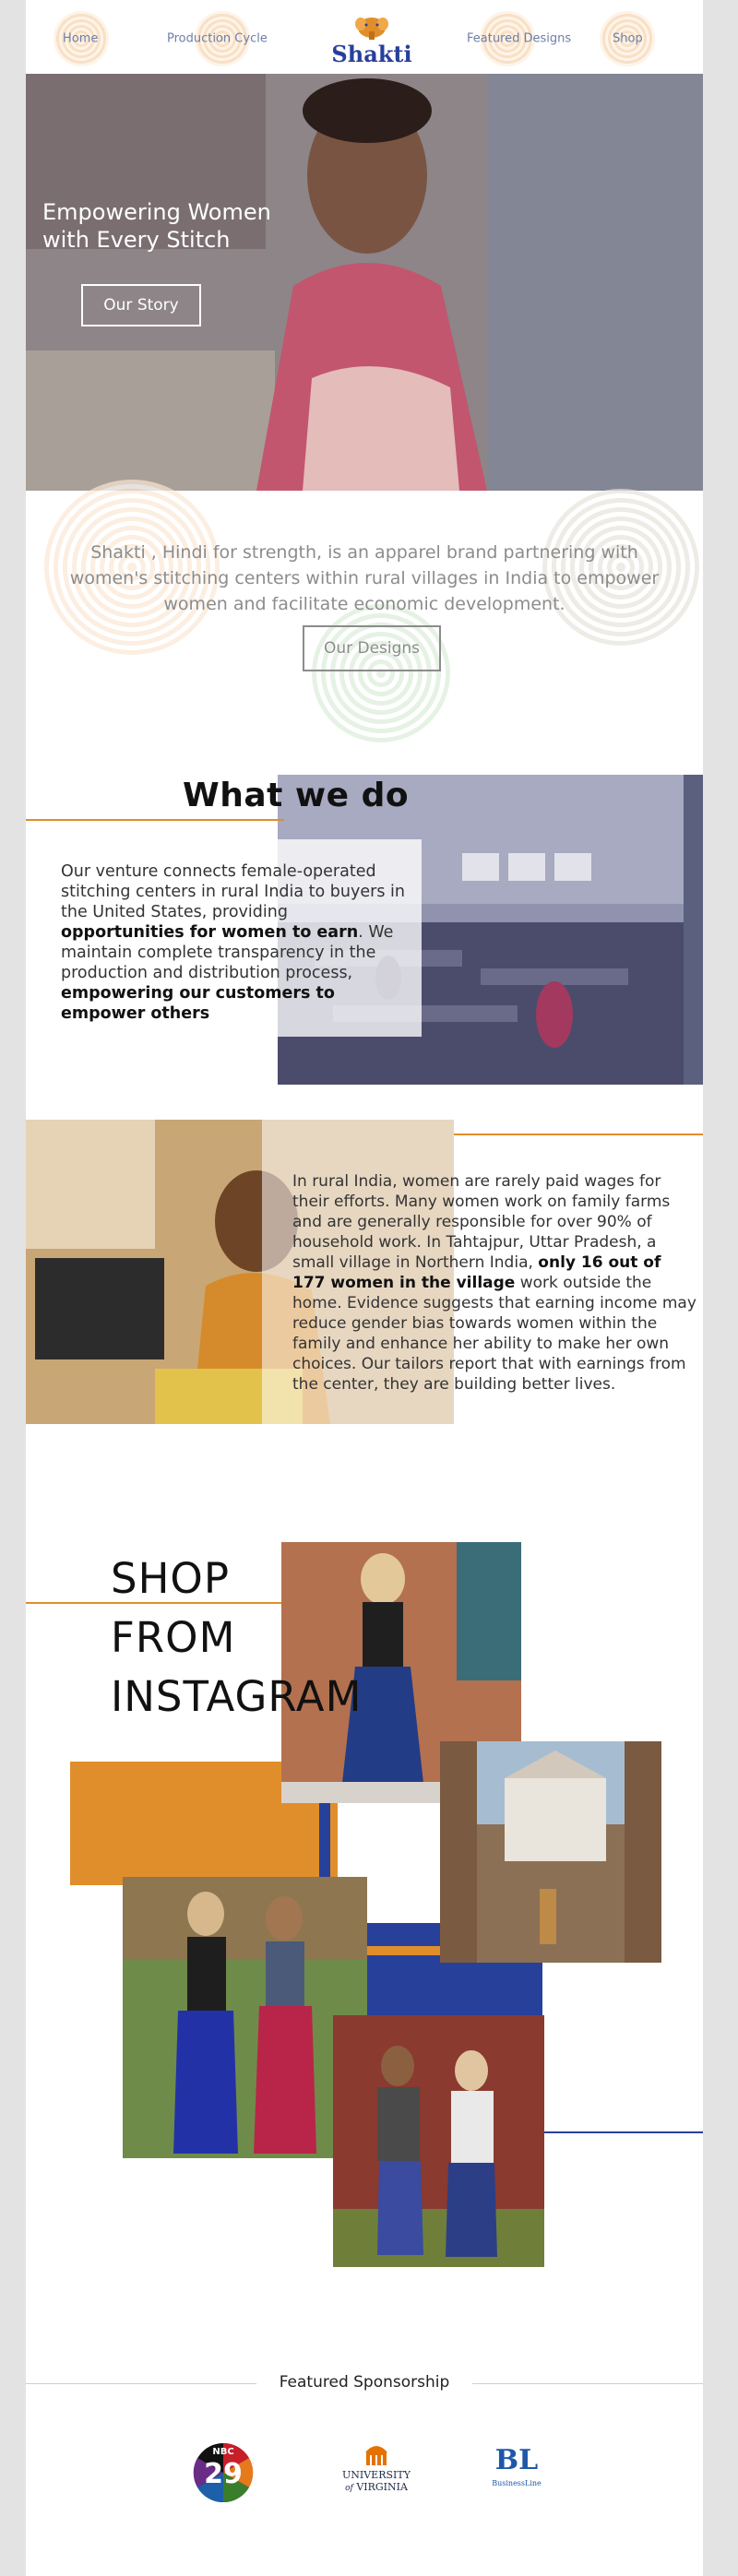  I want to click on elephant-icon, so click(371, 29).